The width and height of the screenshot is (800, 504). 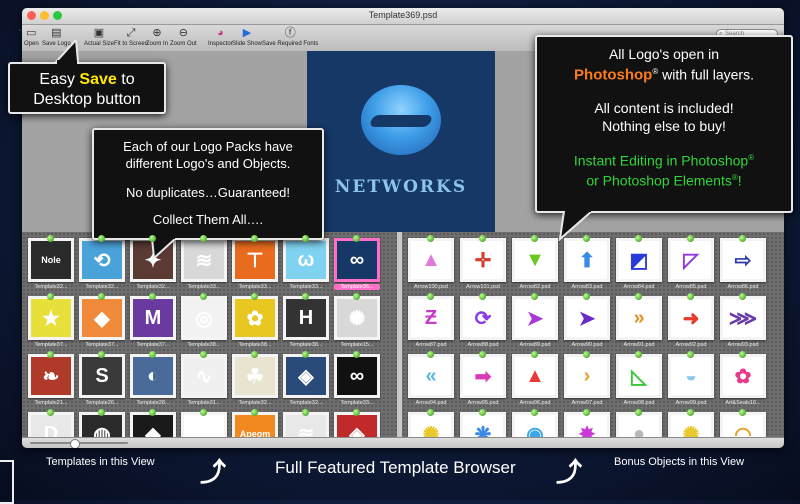 I want to click on object-artwork: ▲, so click(x=431, y=260).